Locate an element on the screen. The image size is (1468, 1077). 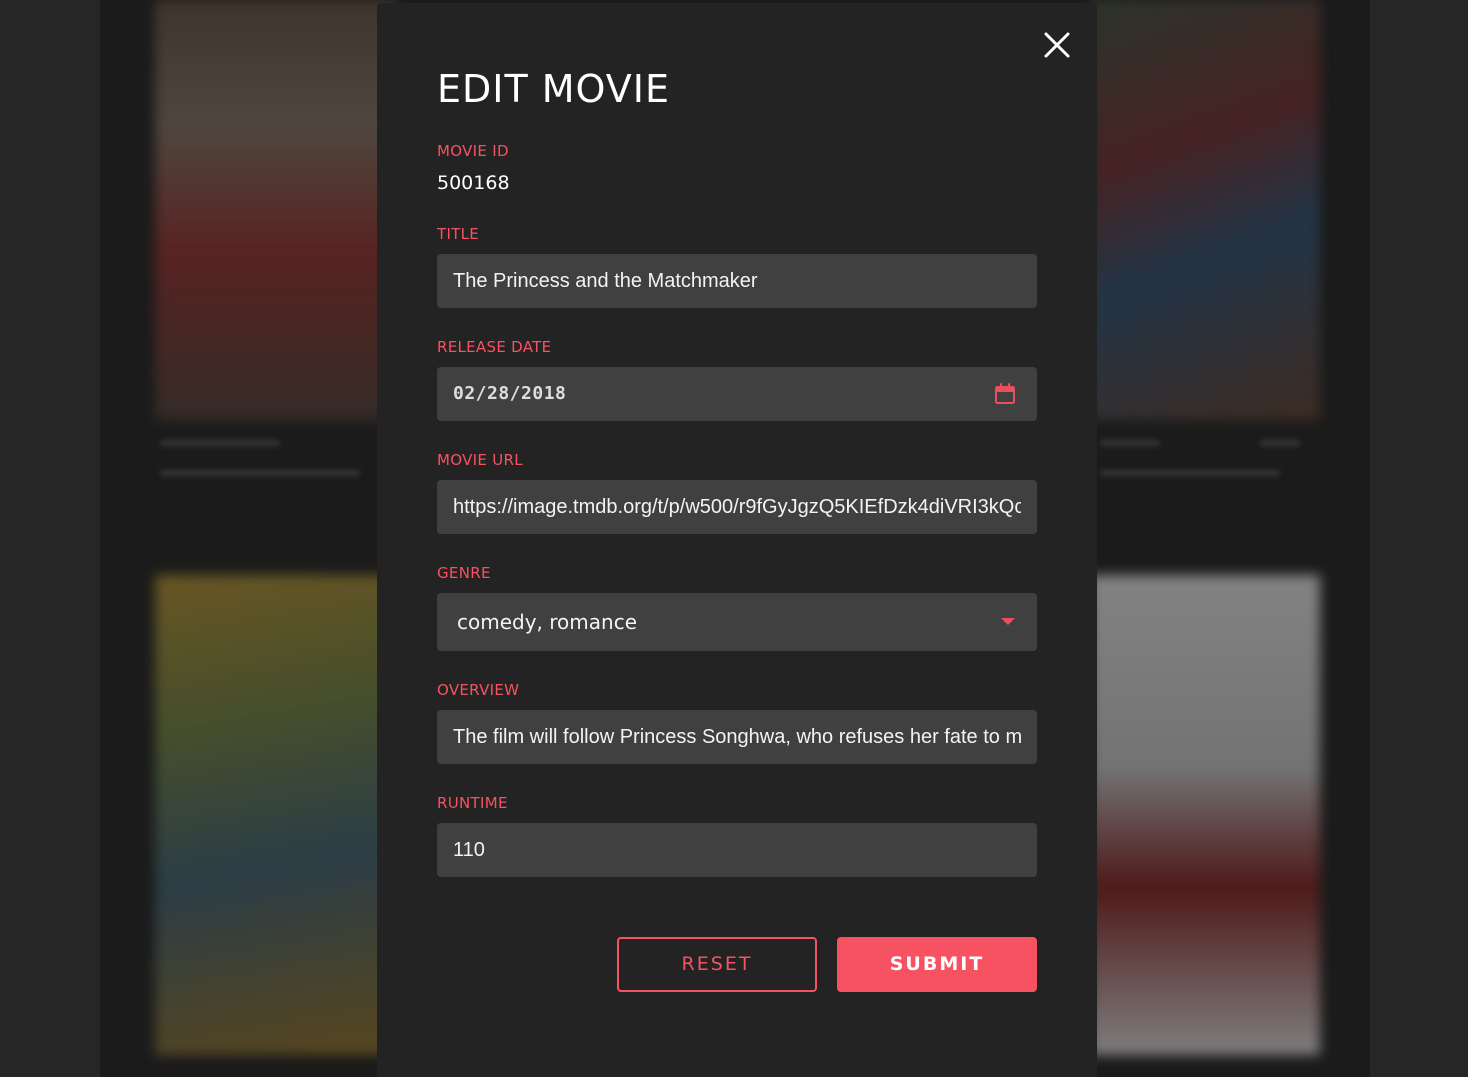
calendar-icon is located at coordinates (1005, 394).